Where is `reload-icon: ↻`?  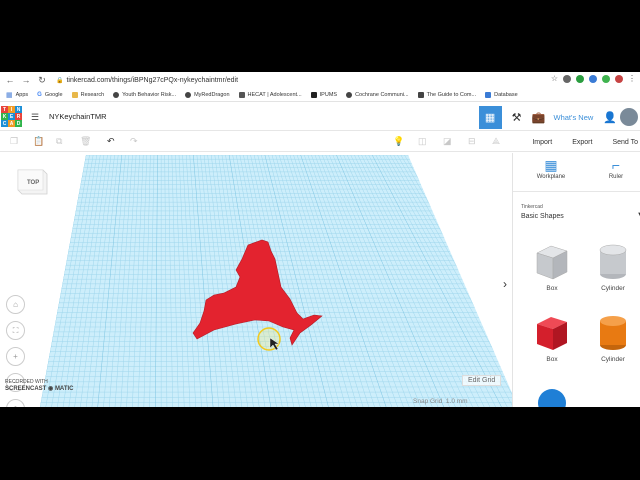
reload-icon: ↻ is located at coordinates (42, 80).